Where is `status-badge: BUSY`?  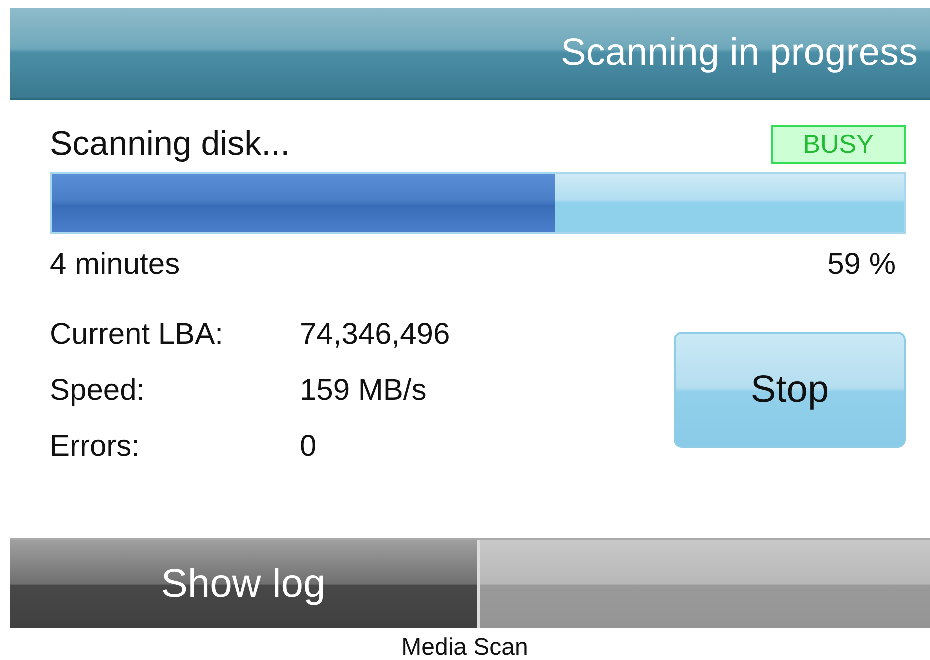
status-badge: BUSY is located at coordinates (838, 144).